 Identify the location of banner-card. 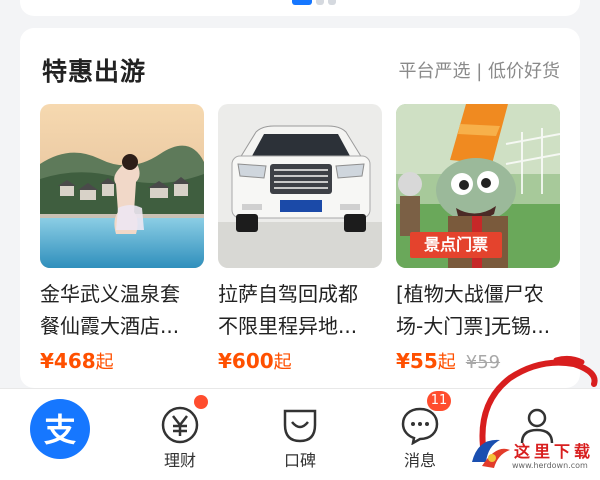
(300, 8).